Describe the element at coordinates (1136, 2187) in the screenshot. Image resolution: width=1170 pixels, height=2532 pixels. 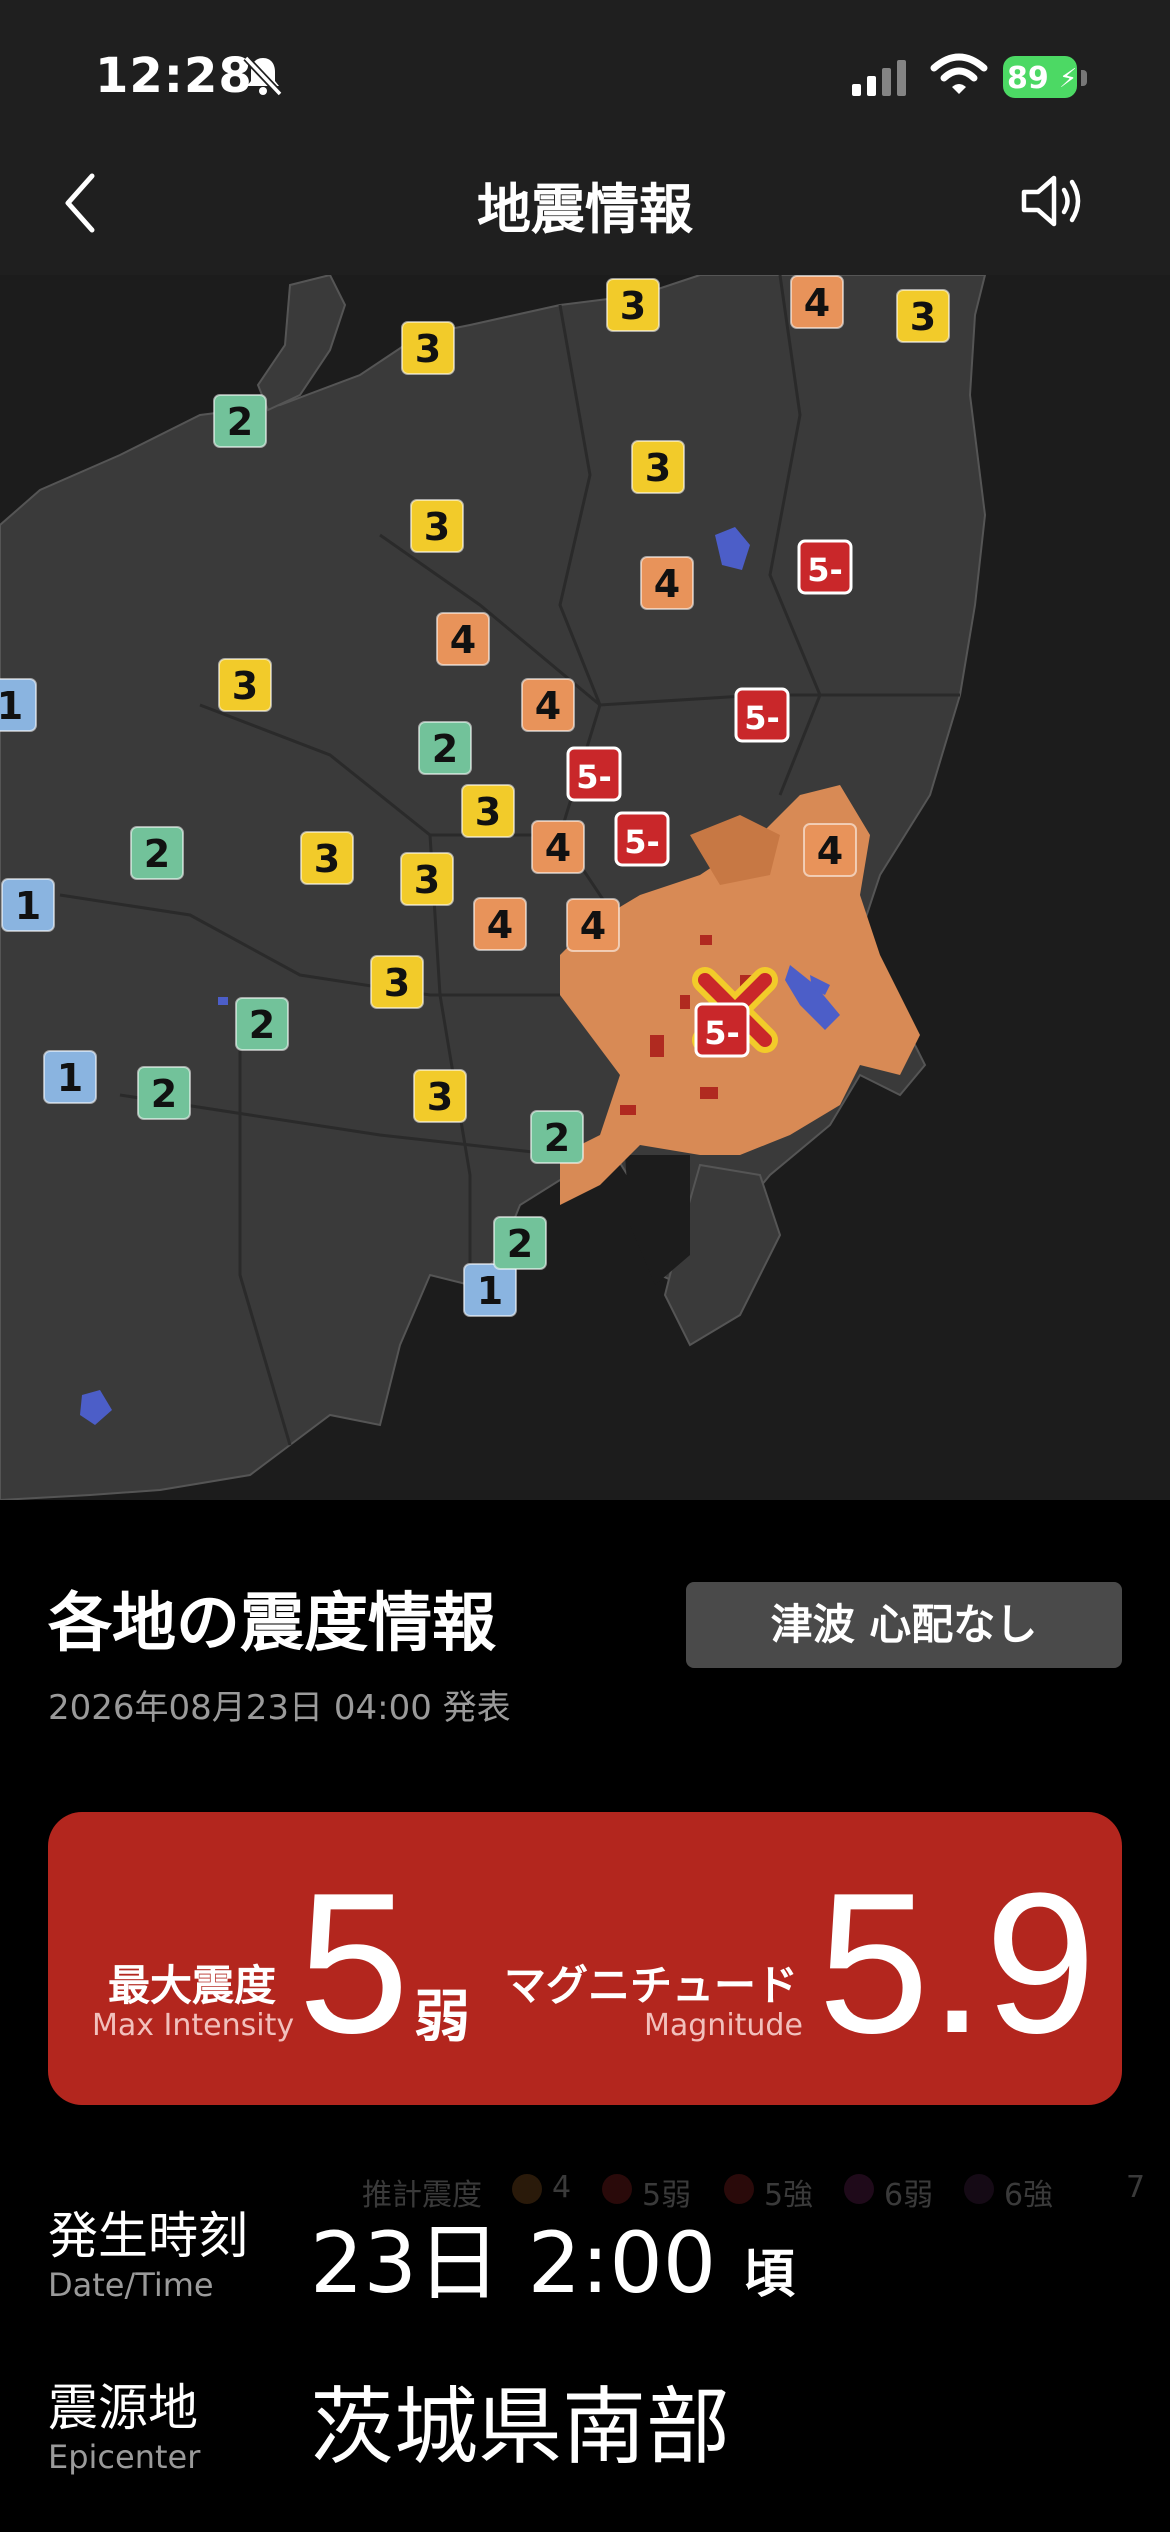
I see `legend-item: 7` at that location.